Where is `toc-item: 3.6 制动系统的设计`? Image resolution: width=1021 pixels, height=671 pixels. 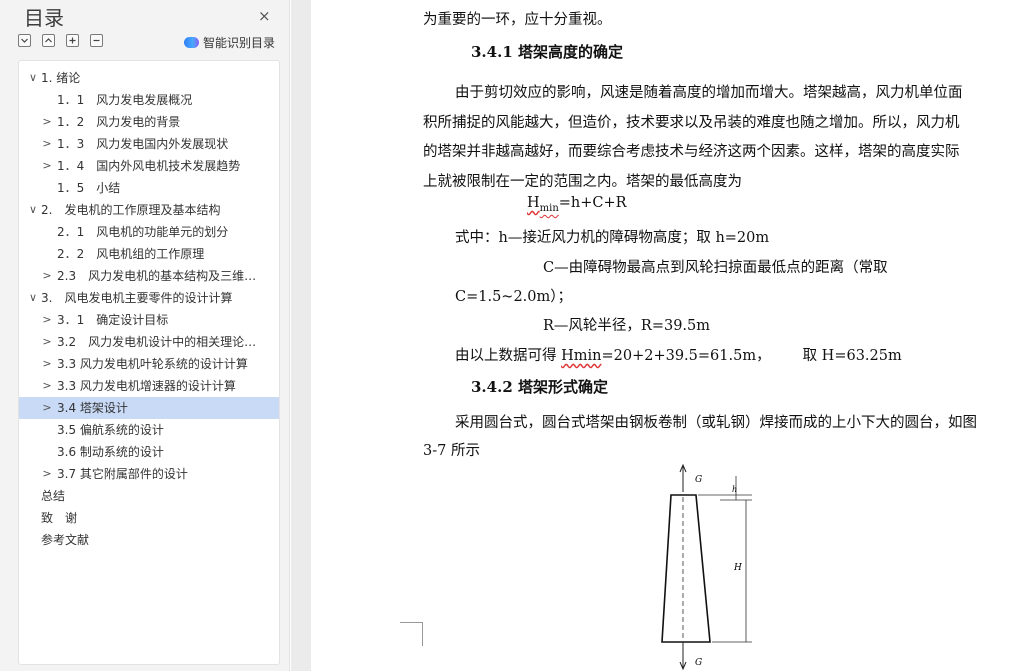
toc-item: 3.6 制动系统的设计 is located at coordinates (149, 452).